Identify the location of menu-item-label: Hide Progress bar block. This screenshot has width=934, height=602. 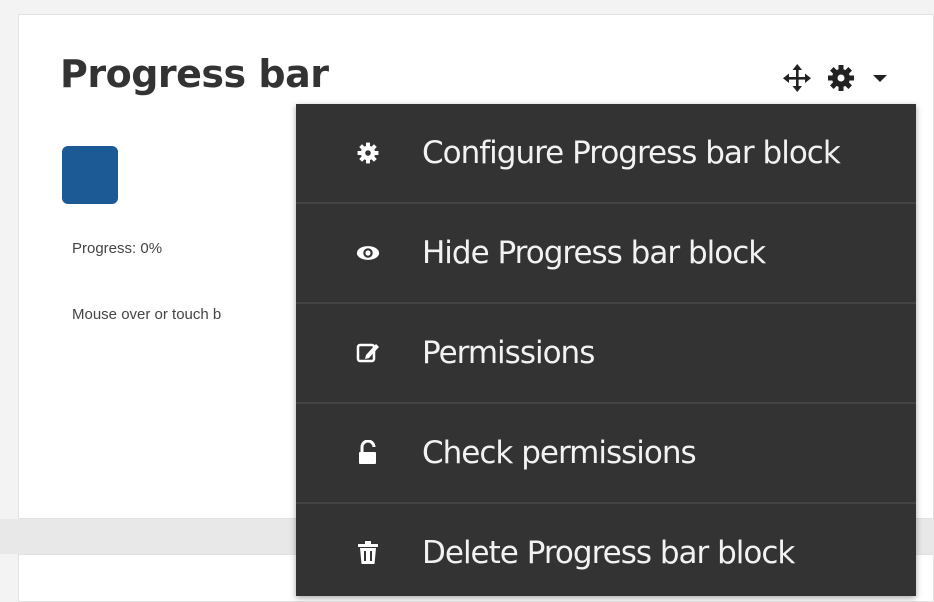
(594, 253).